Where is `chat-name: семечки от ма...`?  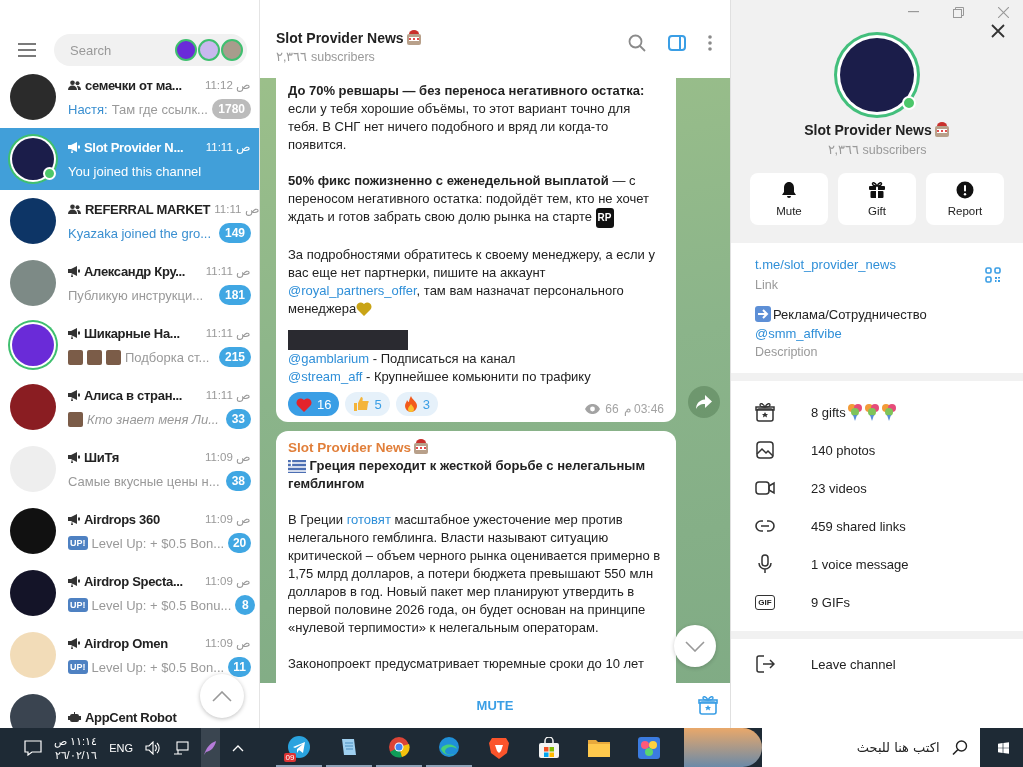
chat-name: семечки от ма... is located at coordinates (134, 85).